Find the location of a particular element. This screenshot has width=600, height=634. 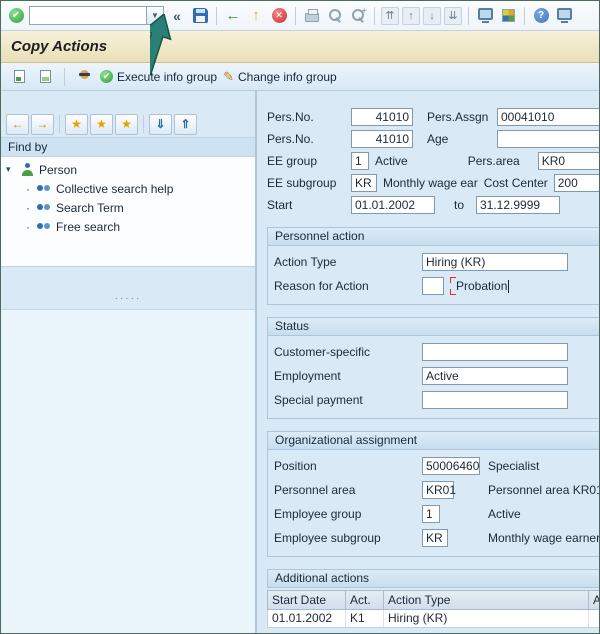

reason-text: Probation is located at coordinates (481, 286).